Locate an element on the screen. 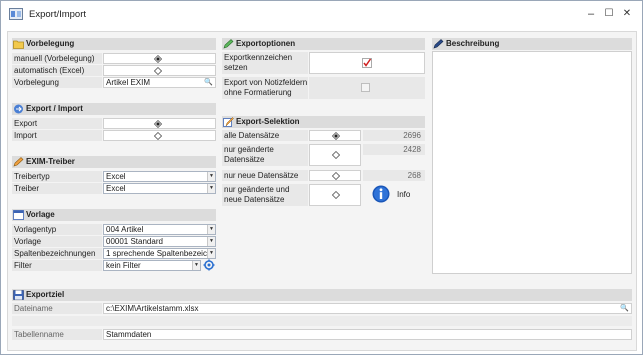  neue-datensaetze-radio is located at coordinates (336, 176).